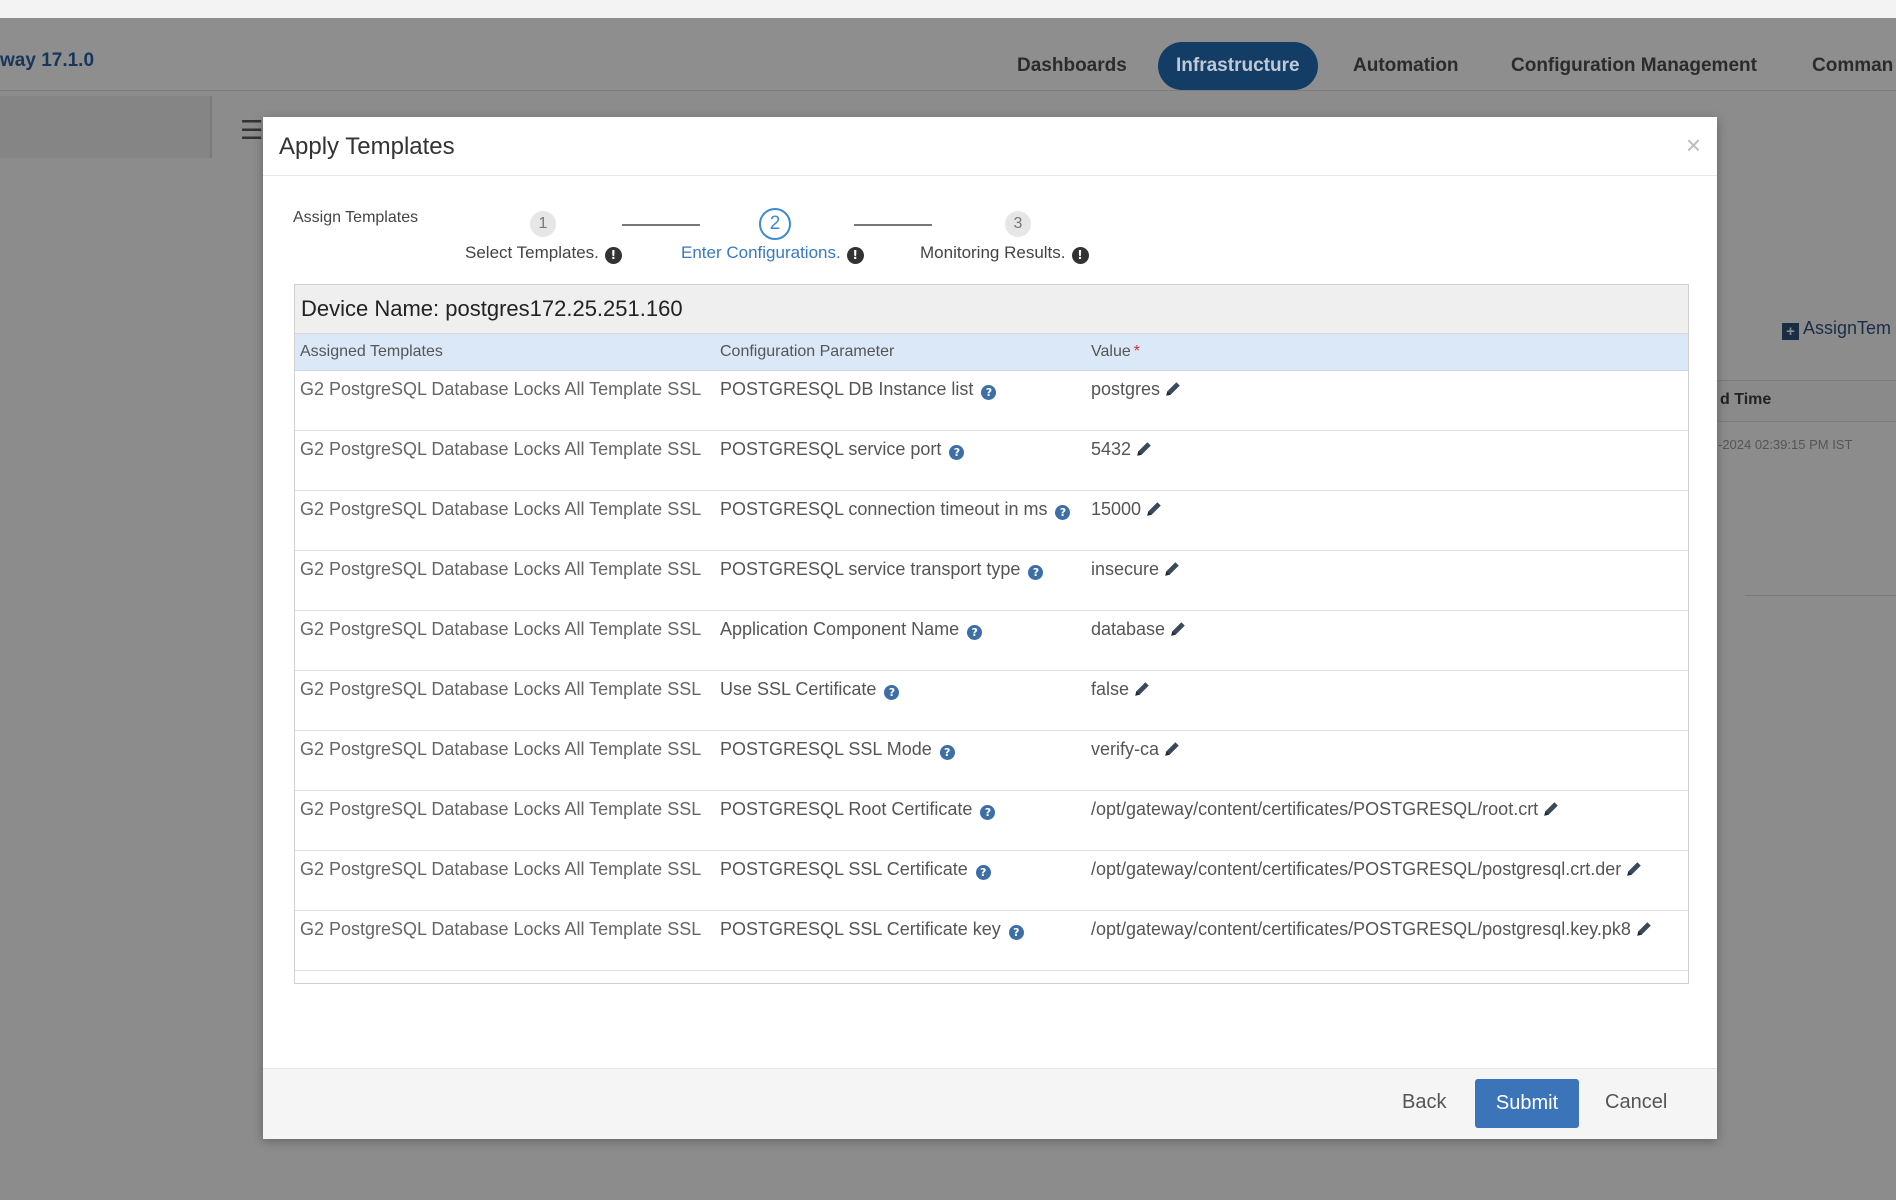 The width and height of the screenshot is (1896, 1200). Describe the element at coordinates (1527, 1103) in the screenshot. I see `submit-button: Submit` at that location.